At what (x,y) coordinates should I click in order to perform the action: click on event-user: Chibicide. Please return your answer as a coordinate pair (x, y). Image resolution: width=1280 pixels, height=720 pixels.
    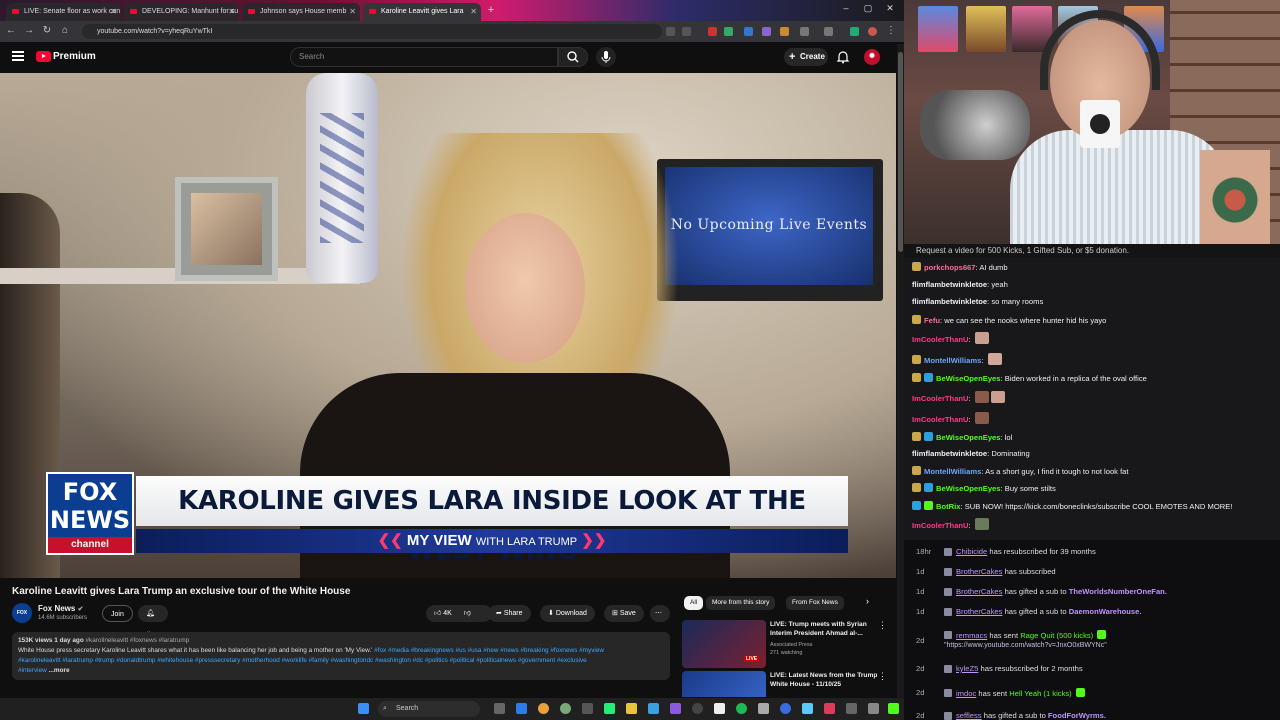
    Looking at the image, I should click on (971, 551).